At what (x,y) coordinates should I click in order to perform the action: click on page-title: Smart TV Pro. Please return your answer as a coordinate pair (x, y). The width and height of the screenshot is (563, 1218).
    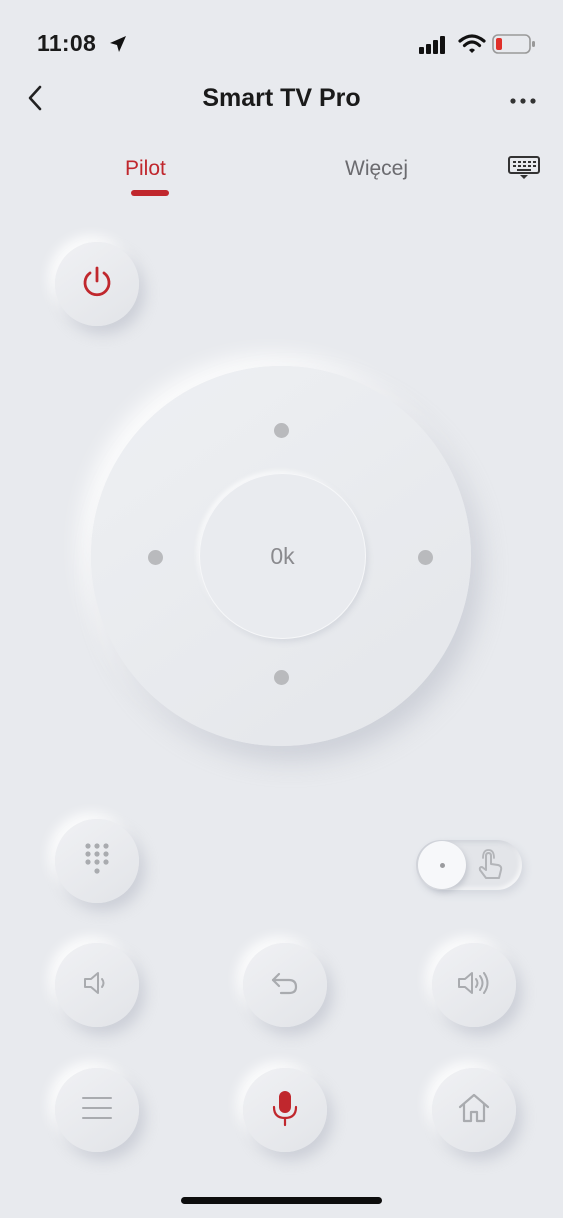
    Looking at the image, I should click on (281, 98).